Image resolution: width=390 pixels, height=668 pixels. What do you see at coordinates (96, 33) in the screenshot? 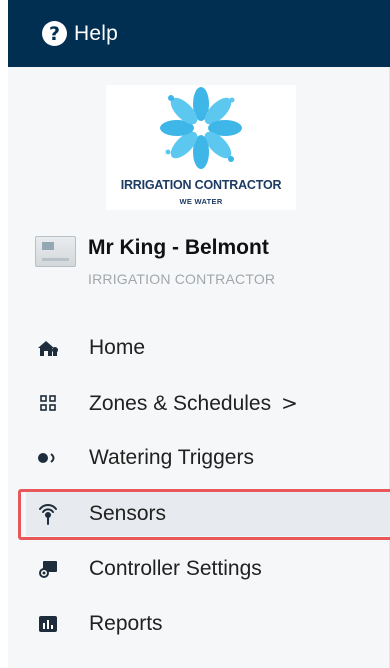
I see `help-label: Help` at bounding box center [96, 33].